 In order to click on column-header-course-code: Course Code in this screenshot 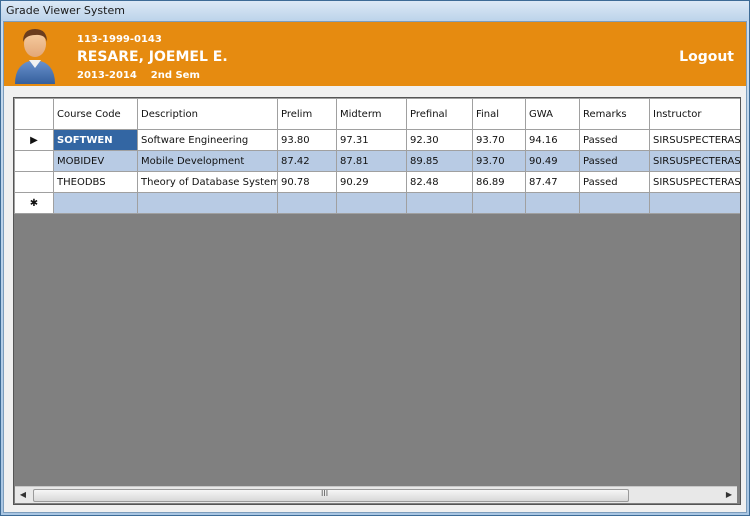, I will do `click(95, 114)`.